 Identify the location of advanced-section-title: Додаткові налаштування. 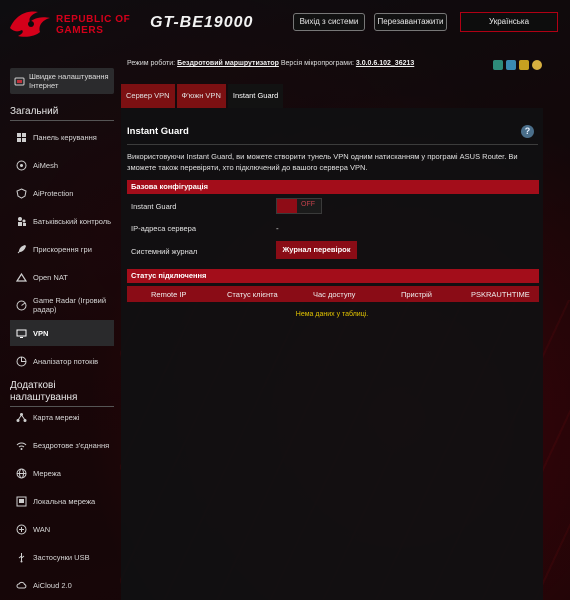
(62, 393).